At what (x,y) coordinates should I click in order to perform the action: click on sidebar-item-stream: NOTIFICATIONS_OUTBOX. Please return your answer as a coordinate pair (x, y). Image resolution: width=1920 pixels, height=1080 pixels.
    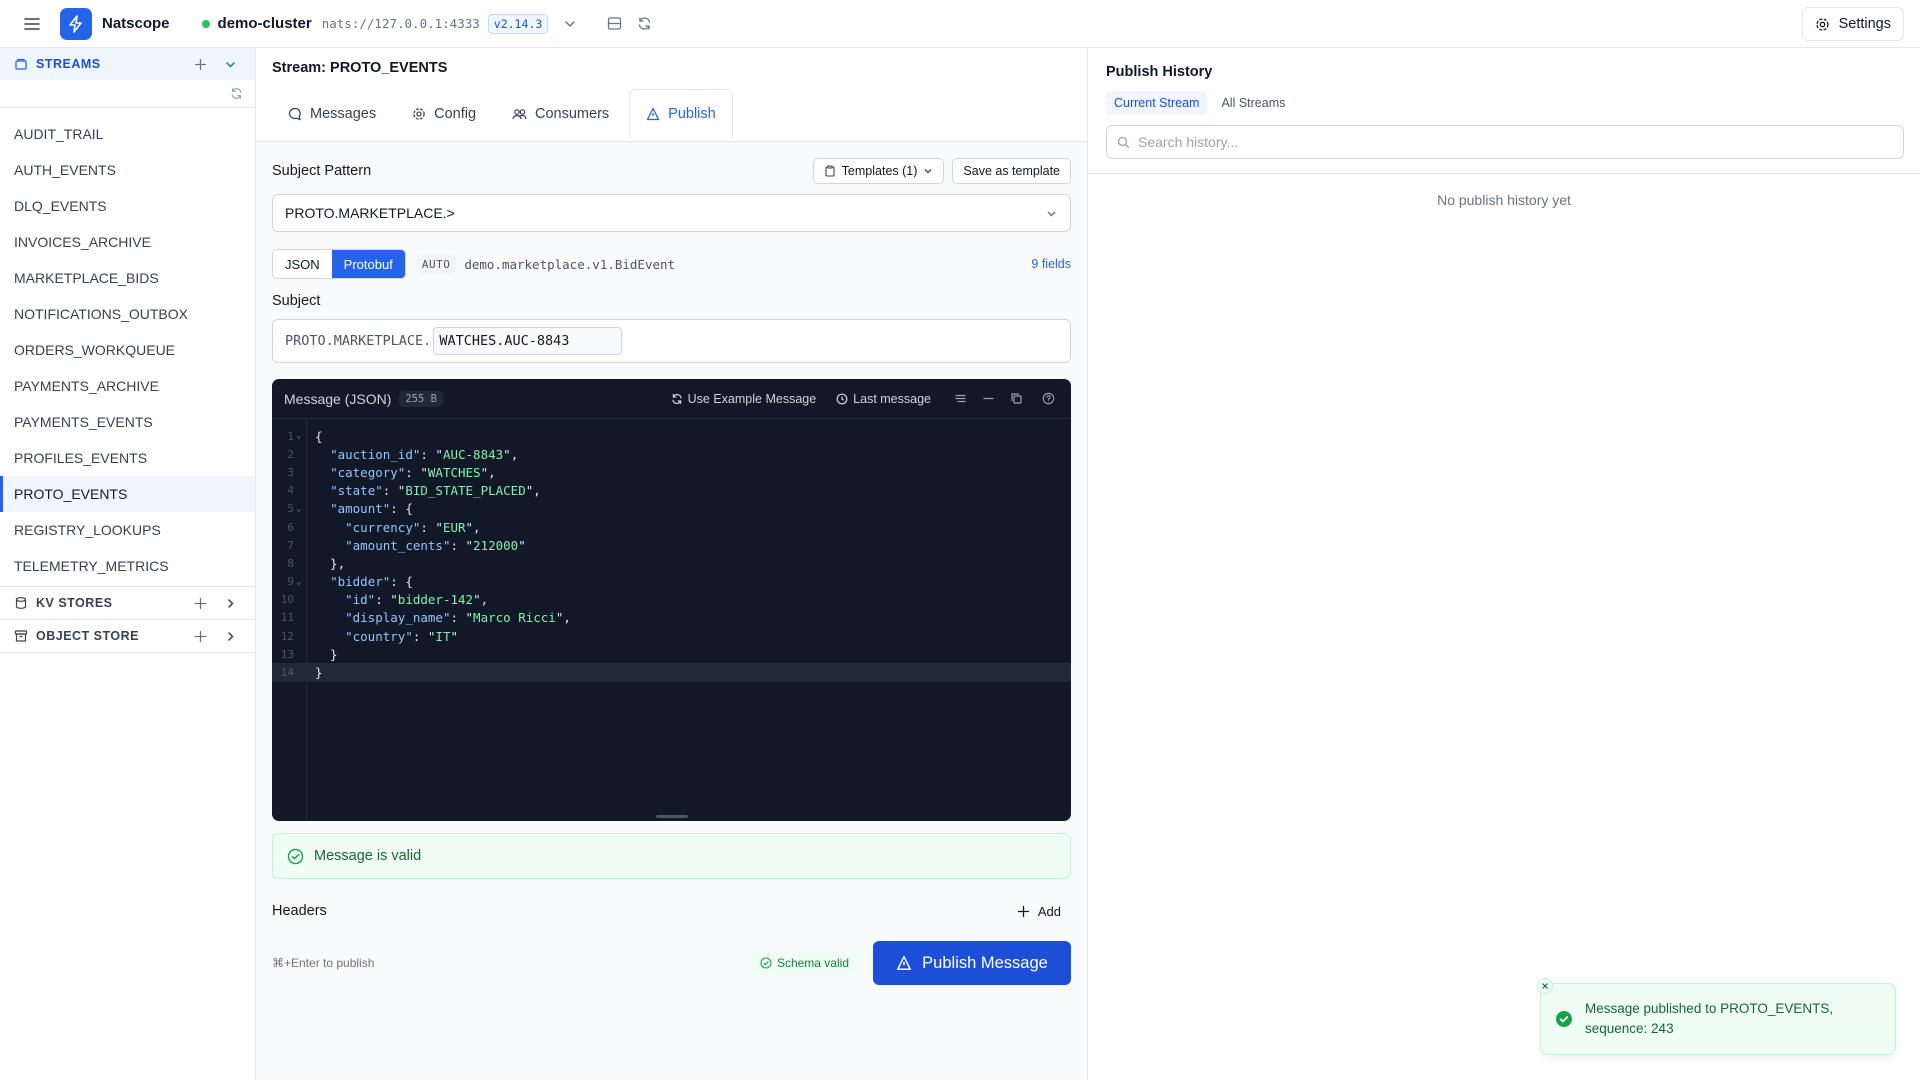
    Looking at the image, I should click on (127, 314).